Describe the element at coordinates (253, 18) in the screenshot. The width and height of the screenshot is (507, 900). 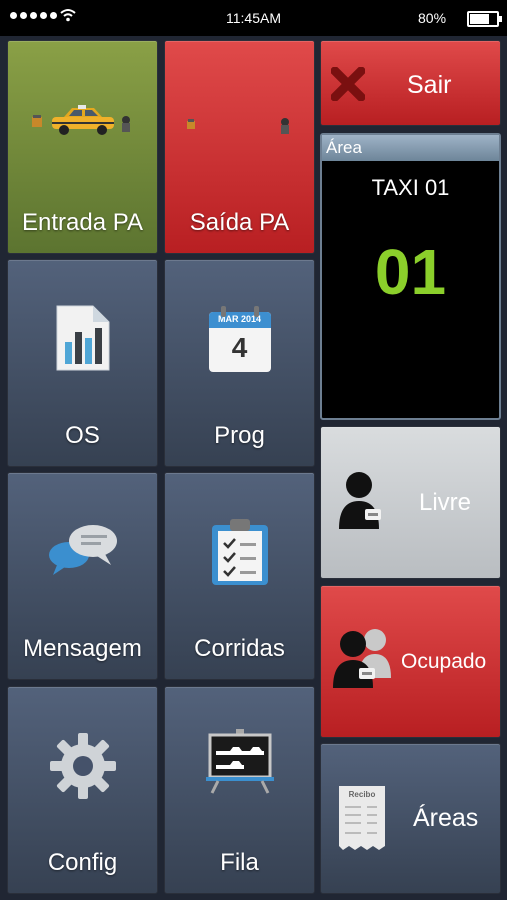
I see `status-bar: 11:45AM 80%` at that location.